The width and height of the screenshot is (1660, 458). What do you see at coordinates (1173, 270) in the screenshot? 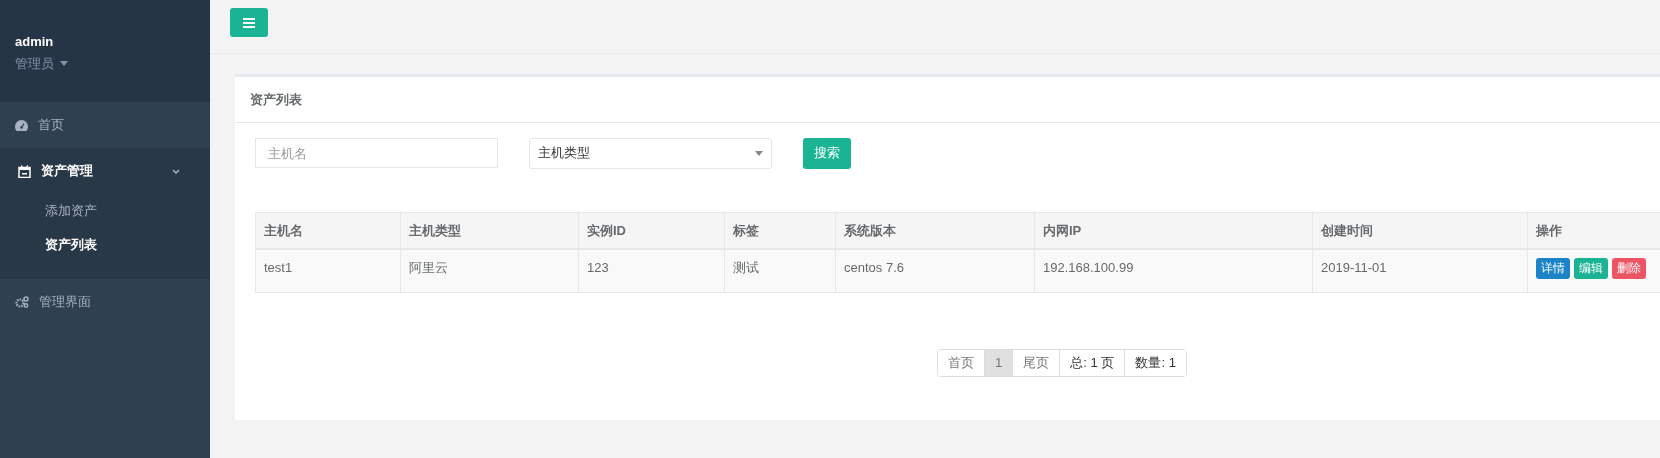
I see `table-cell: 192.168.100.99` at bounding box center [1173, 270].